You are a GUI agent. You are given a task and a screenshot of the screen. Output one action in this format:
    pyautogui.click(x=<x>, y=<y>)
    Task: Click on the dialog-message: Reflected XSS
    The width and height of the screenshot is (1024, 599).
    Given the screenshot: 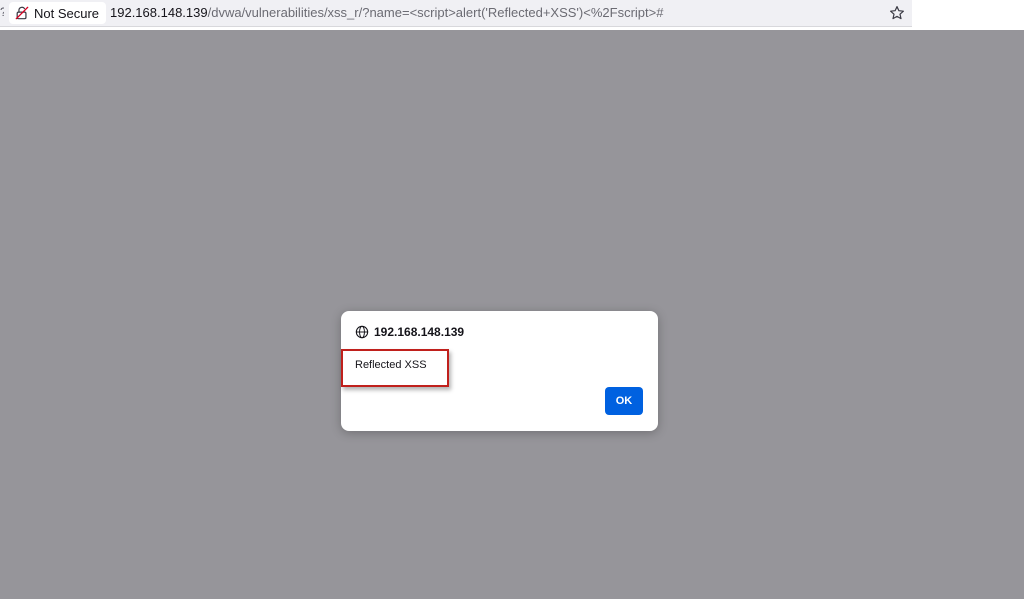 What is the action you would take?
    pyautogui.click(x=391, y=365)
    